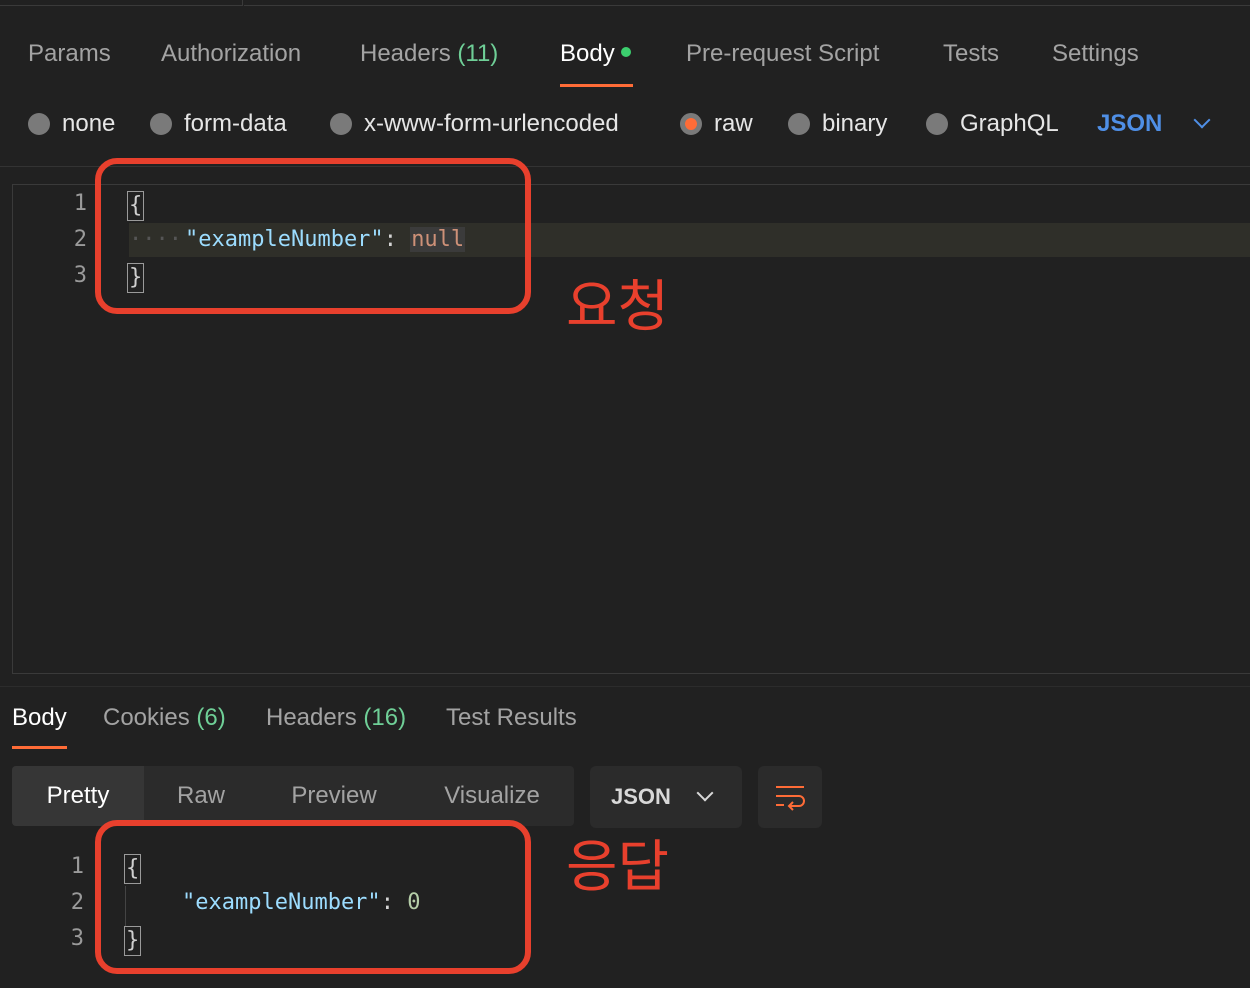  I want to click on view-pretty-label: Pretty, so click(78, 795).